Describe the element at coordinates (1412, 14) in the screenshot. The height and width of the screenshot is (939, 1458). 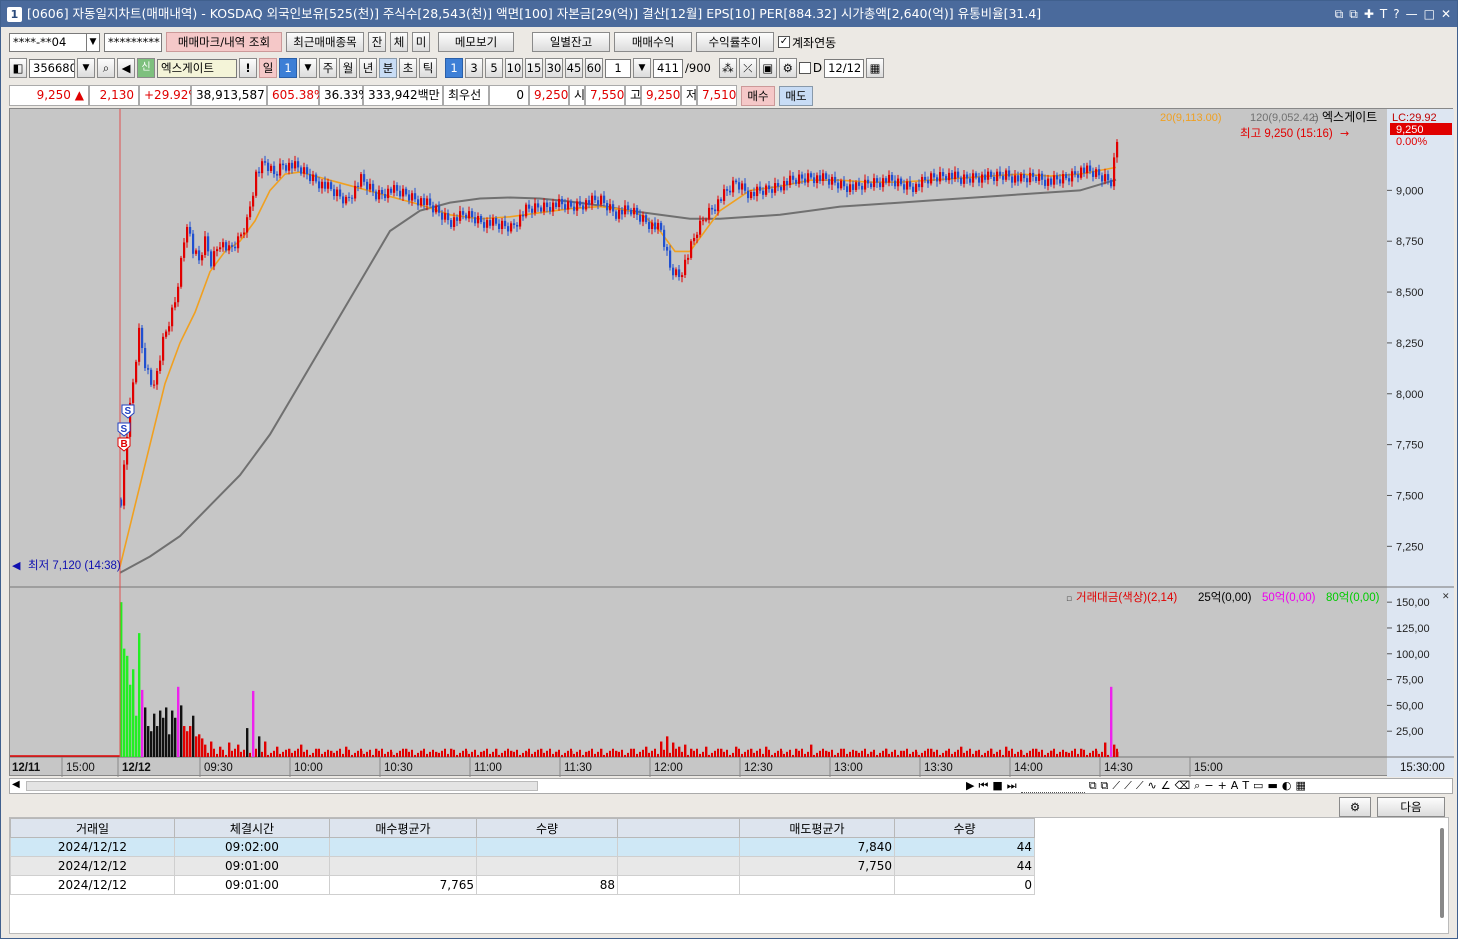
I see `minimize-icon: —` at that location.